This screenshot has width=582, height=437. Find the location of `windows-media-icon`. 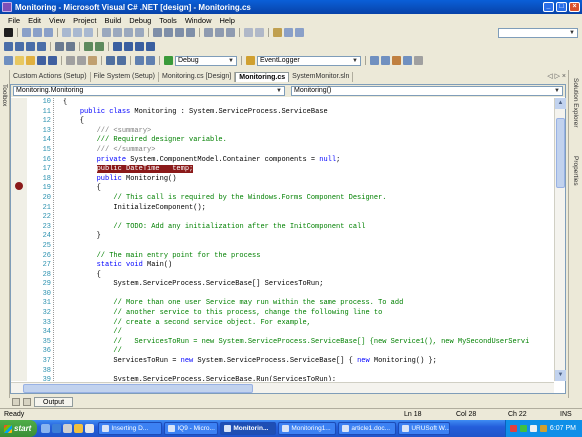

windows-media-icon is located at coordinates (90, 428).